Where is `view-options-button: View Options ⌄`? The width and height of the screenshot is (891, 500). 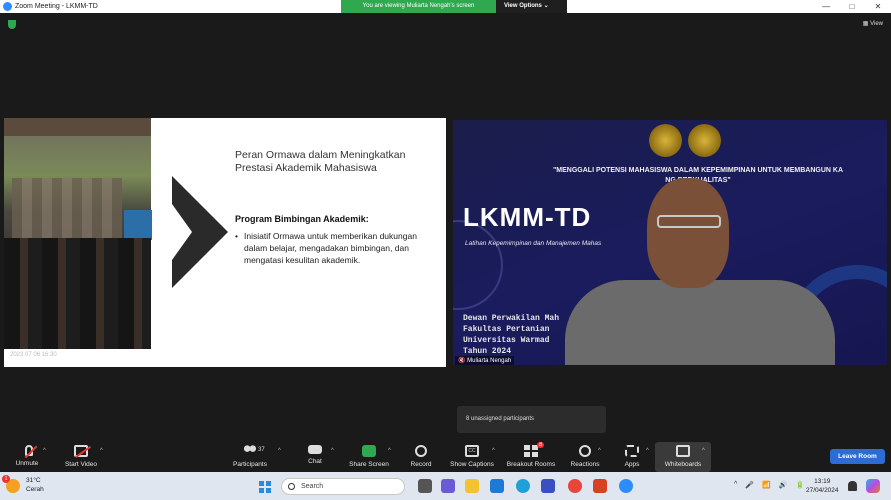
view-options-button: View Options ⌄ is located at coordinates (531, 6).